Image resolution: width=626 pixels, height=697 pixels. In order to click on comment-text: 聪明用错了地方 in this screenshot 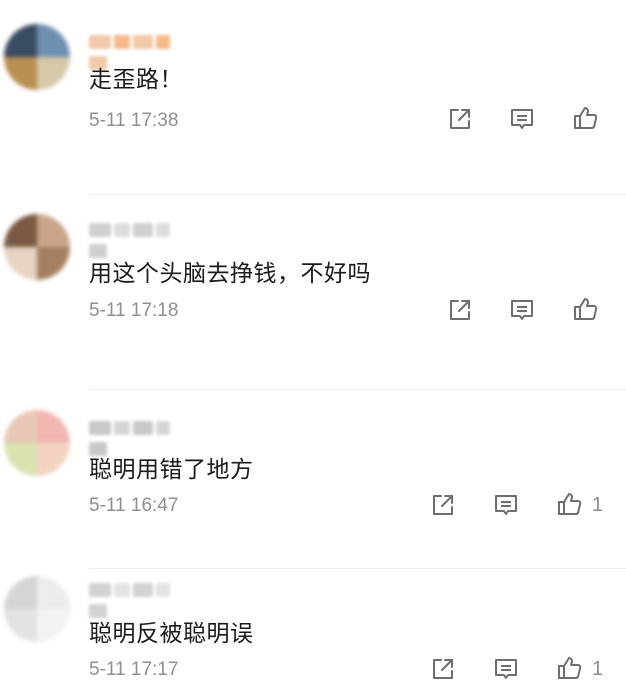, I will do `click(171, 470)`.